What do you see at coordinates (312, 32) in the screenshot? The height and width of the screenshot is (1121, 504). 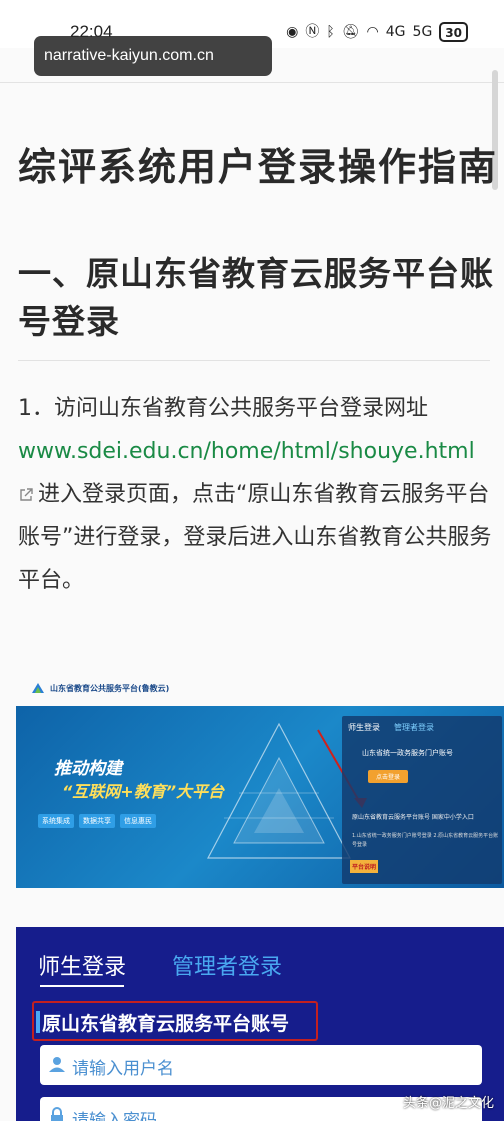 I see `nfc-icon: Ⓝ` at bounding box center [312, 32].